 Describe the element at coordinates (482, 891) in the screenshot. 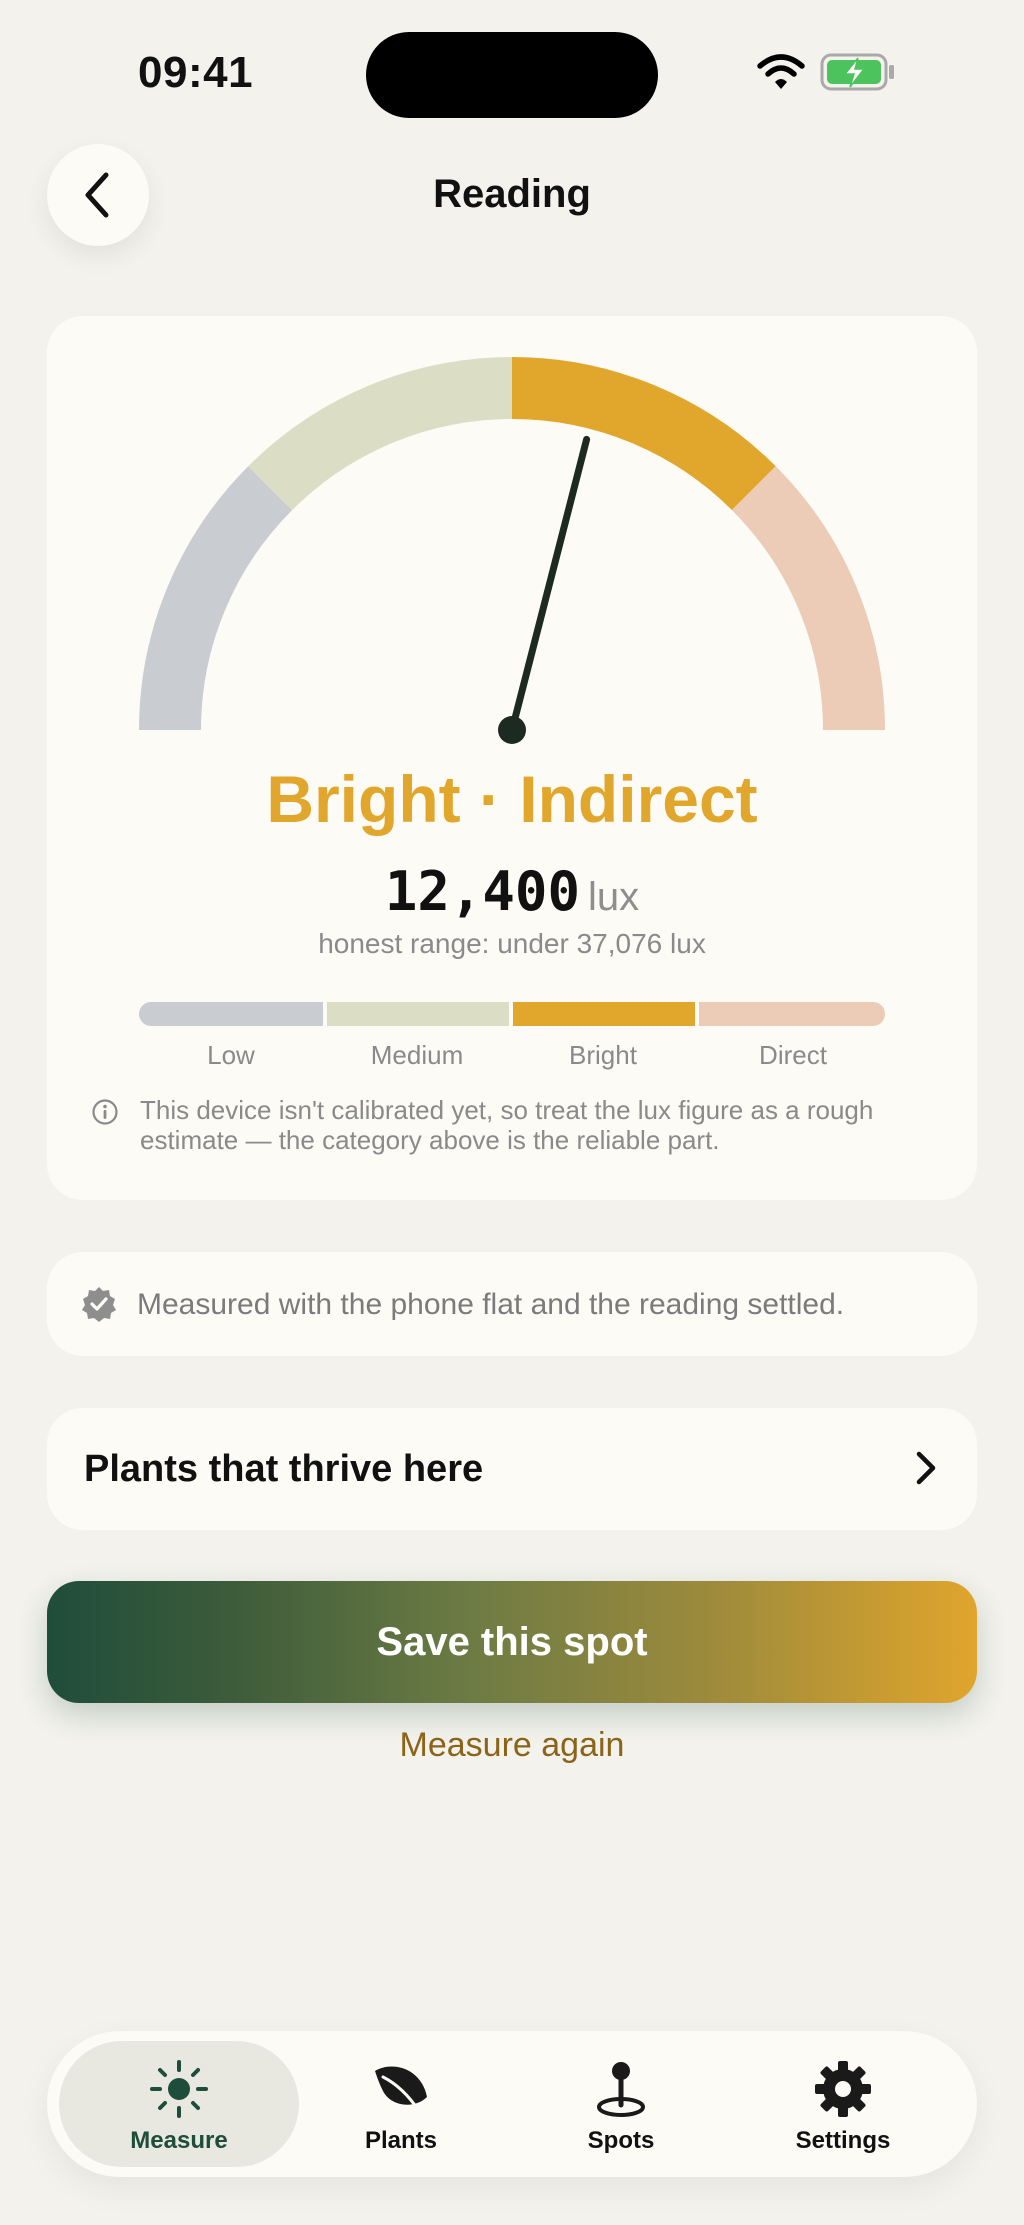

I see `lux-value: 12,400` at that location.